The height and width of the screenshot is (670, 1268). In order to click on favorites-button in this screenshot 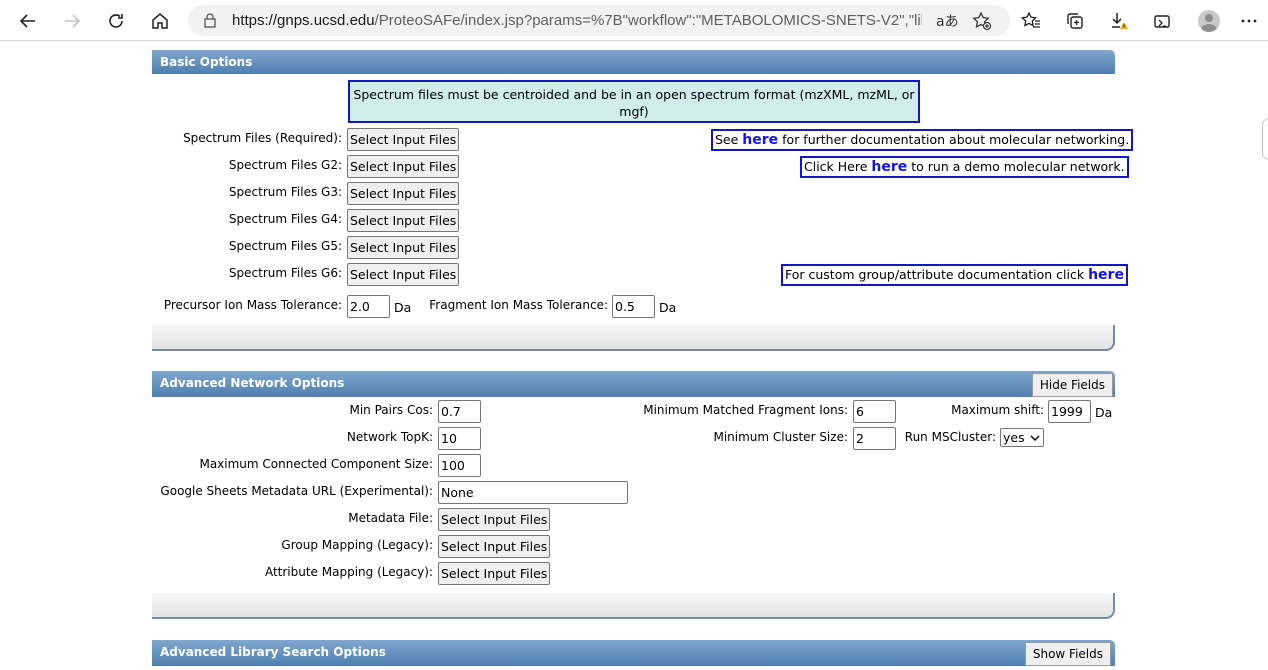, I will do `click(1031, 21)`.